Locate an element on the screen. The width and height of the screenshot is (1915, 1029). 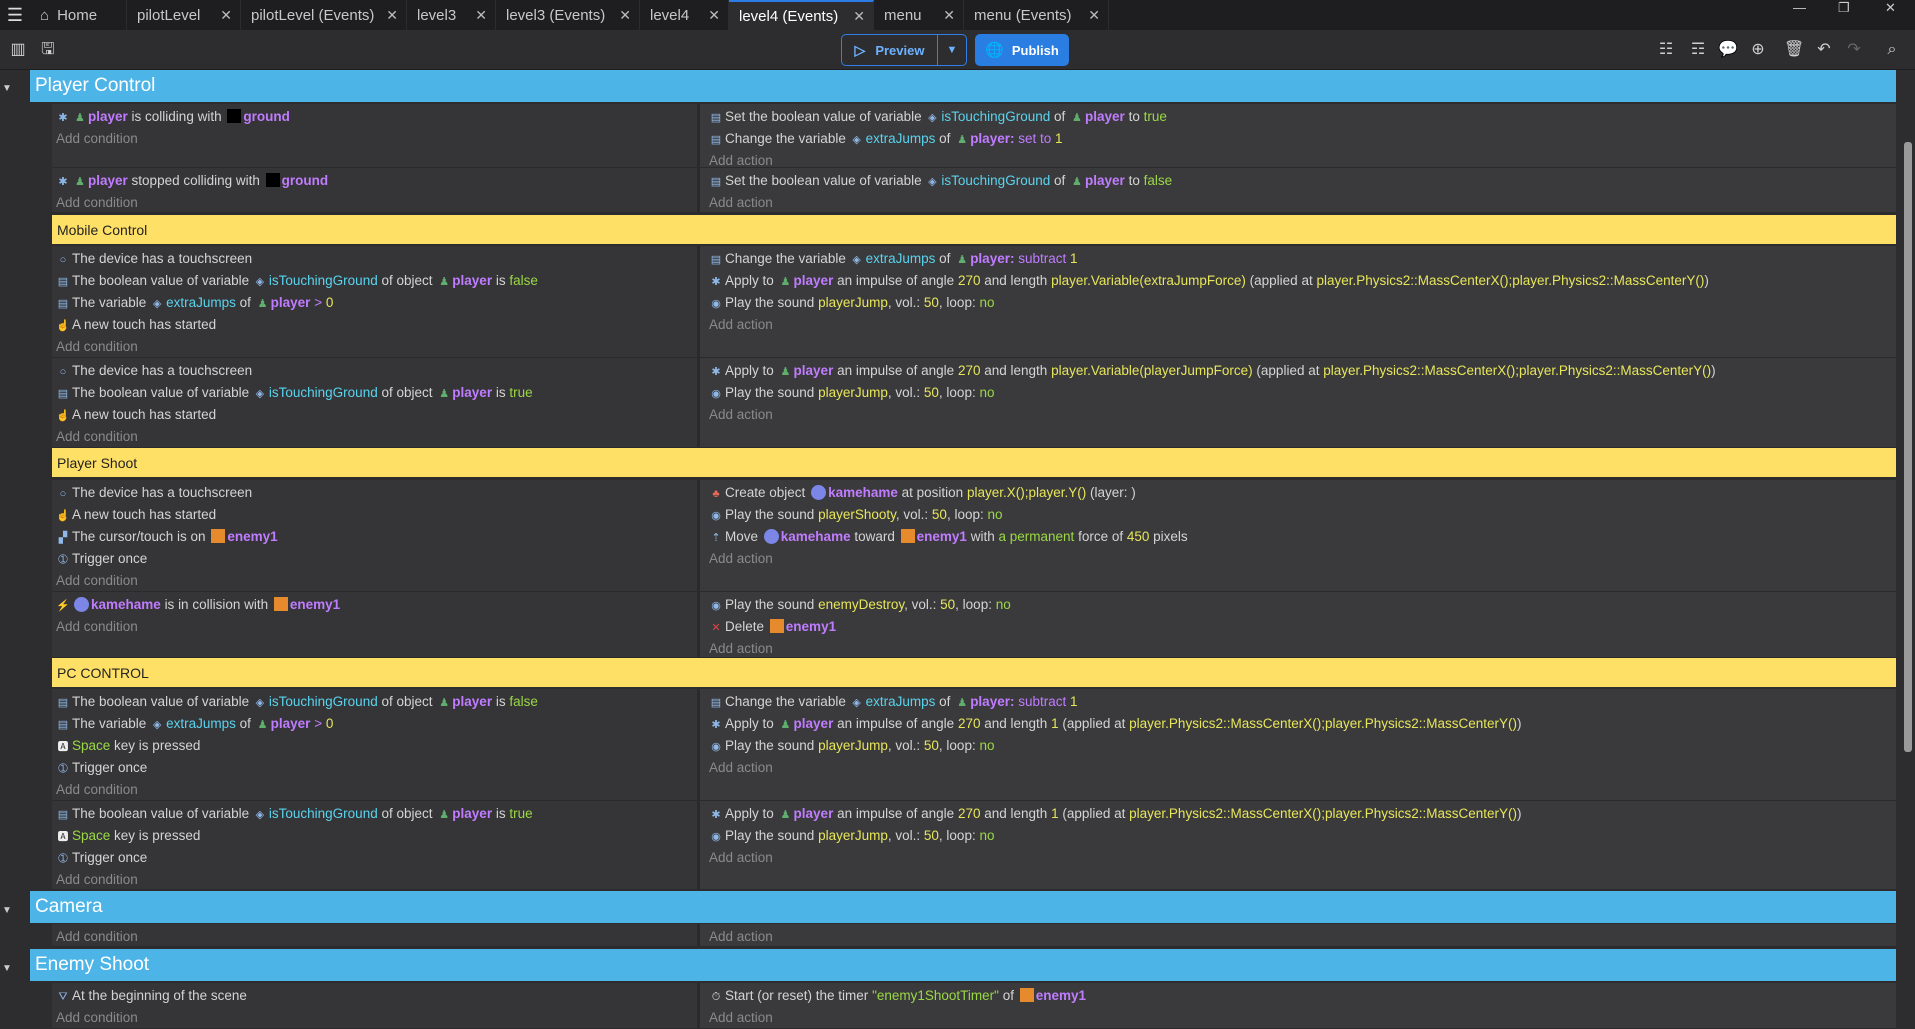
condition: ✱ ♟ player stopped colliding with ground is located at coordinates (376, 181).